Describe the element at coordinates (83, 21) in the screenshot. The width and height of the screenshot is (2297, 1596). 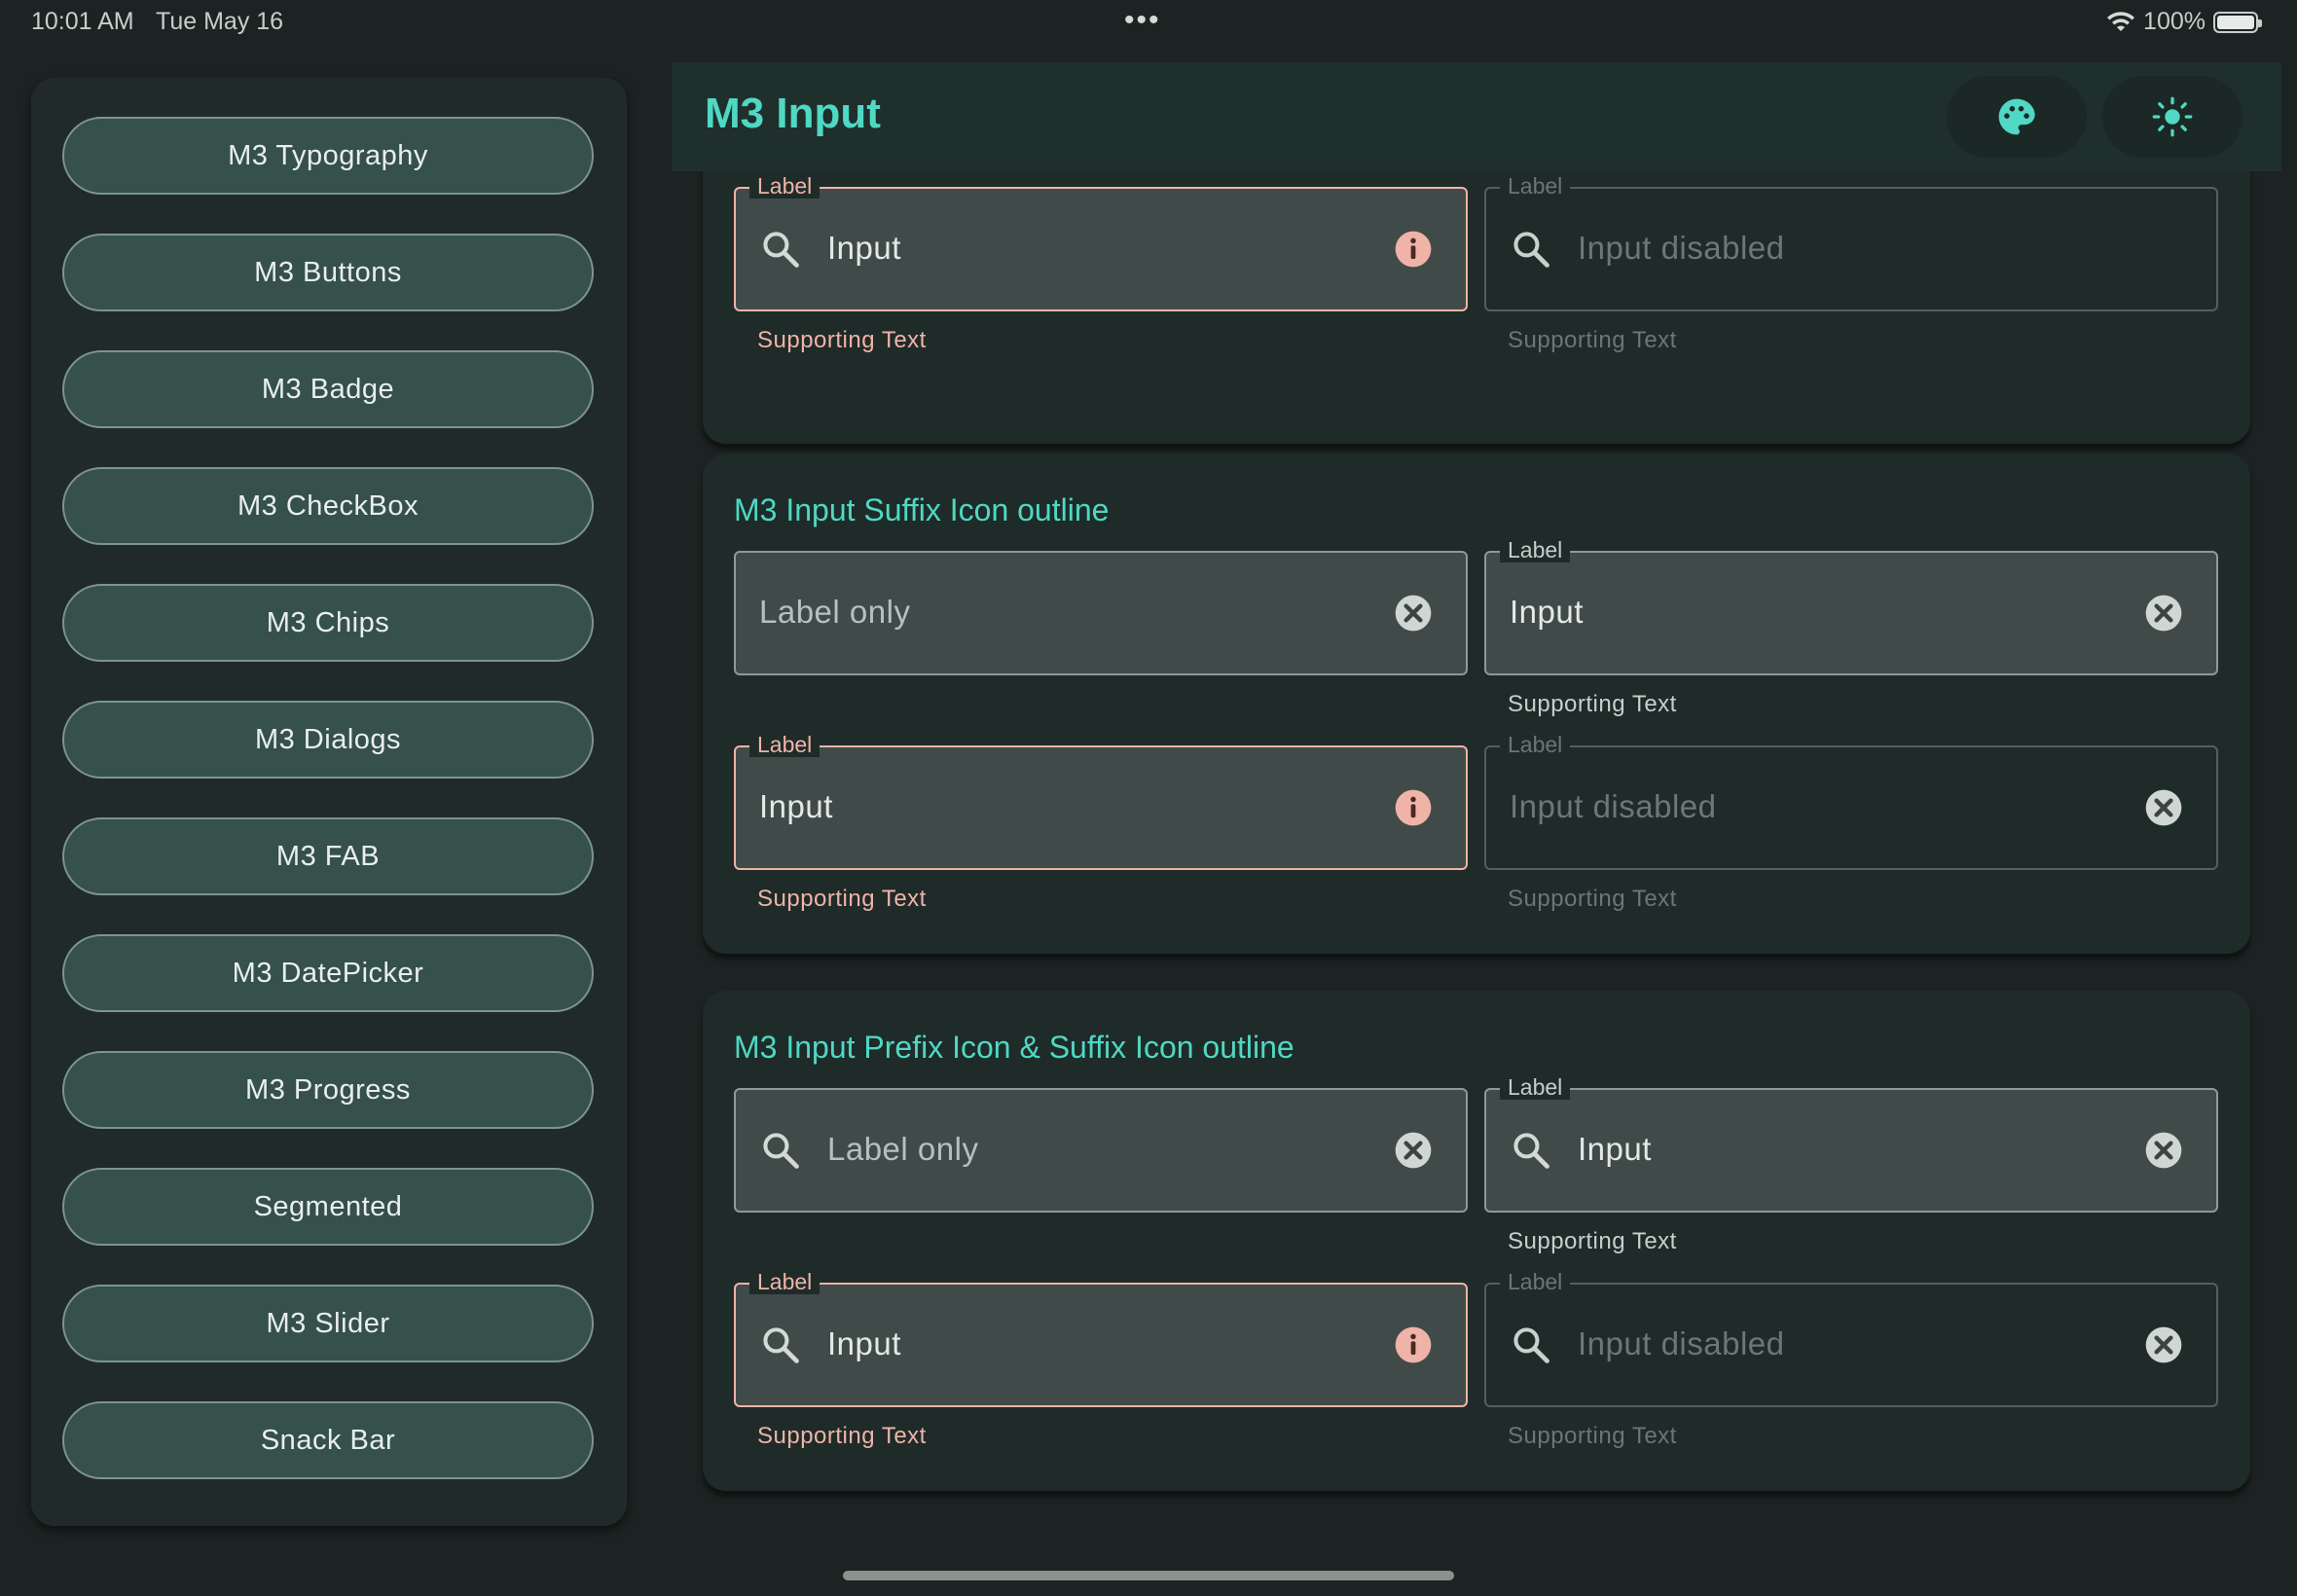
I see `status-time: 10:01 AM` at that location.